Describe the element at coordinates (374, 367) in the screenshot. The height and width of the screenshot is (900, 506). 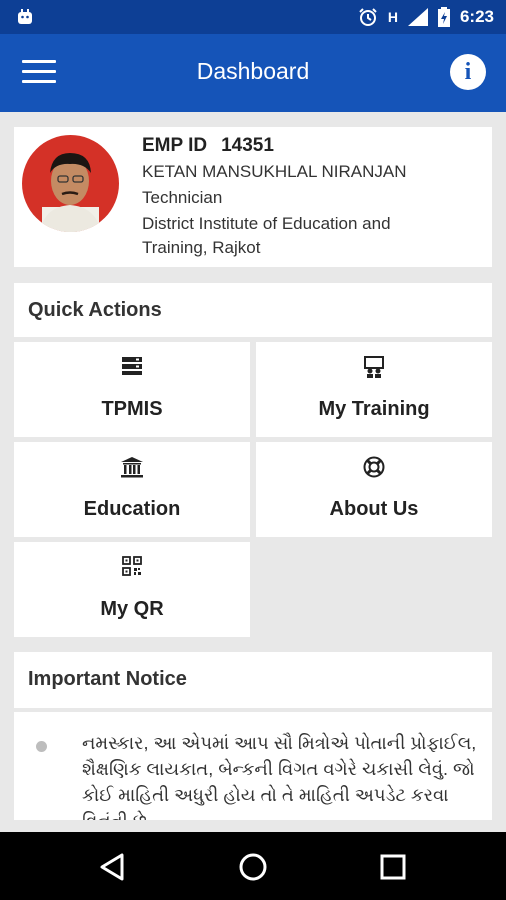
I see `presentation-icon` at that location.